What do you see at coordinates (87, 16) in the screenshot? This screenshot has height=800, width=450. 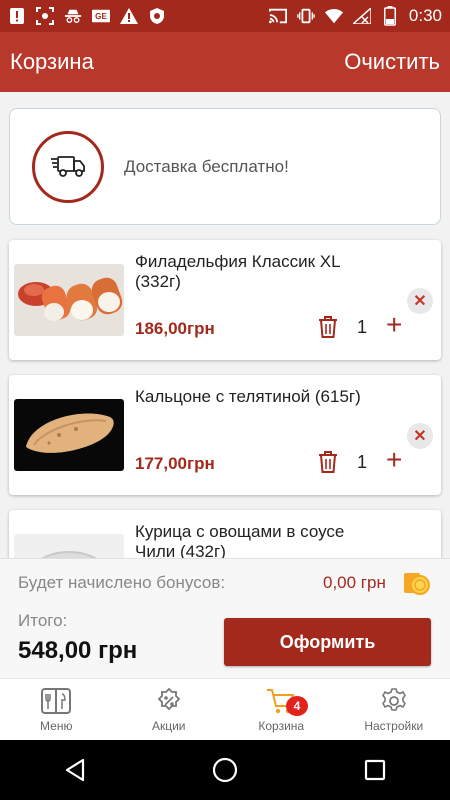 I see `status-left-icons: GE` at bounding box center [87, 16].